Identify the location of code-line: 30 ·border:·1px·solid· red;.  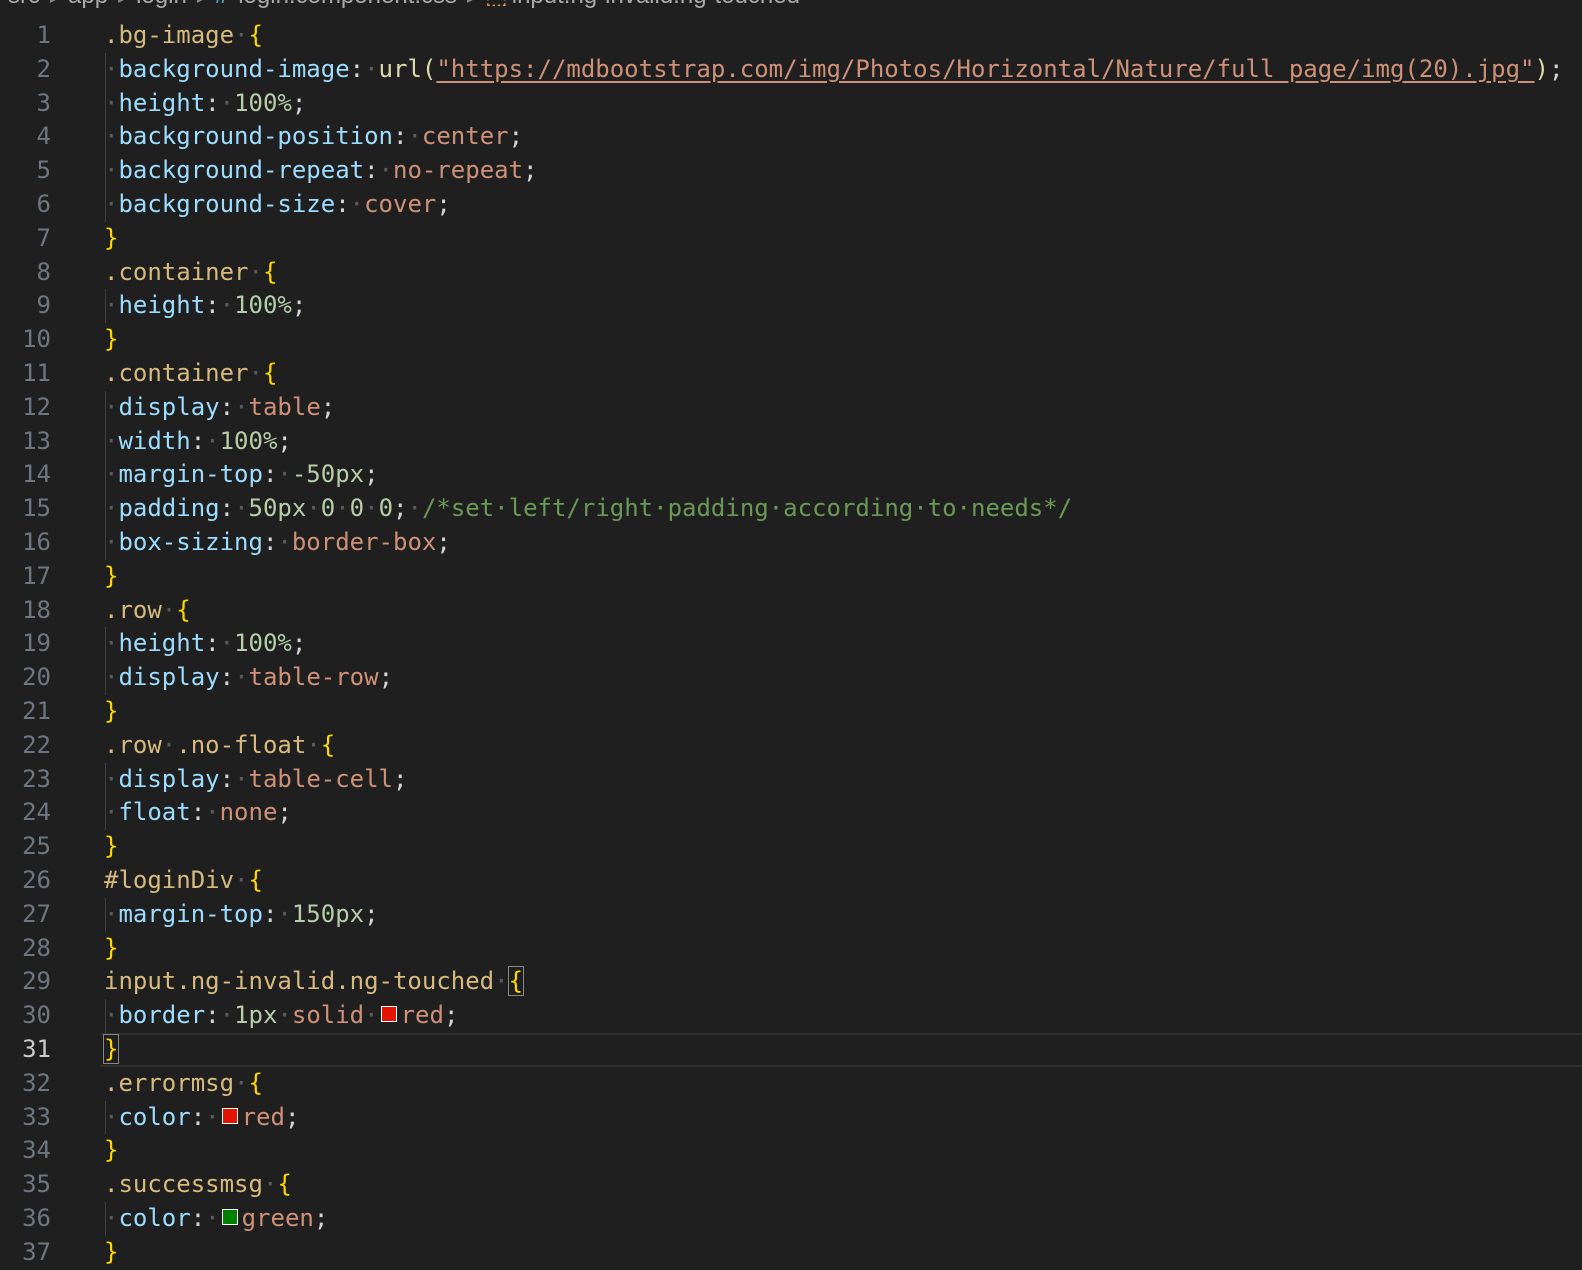
(791, 1016).